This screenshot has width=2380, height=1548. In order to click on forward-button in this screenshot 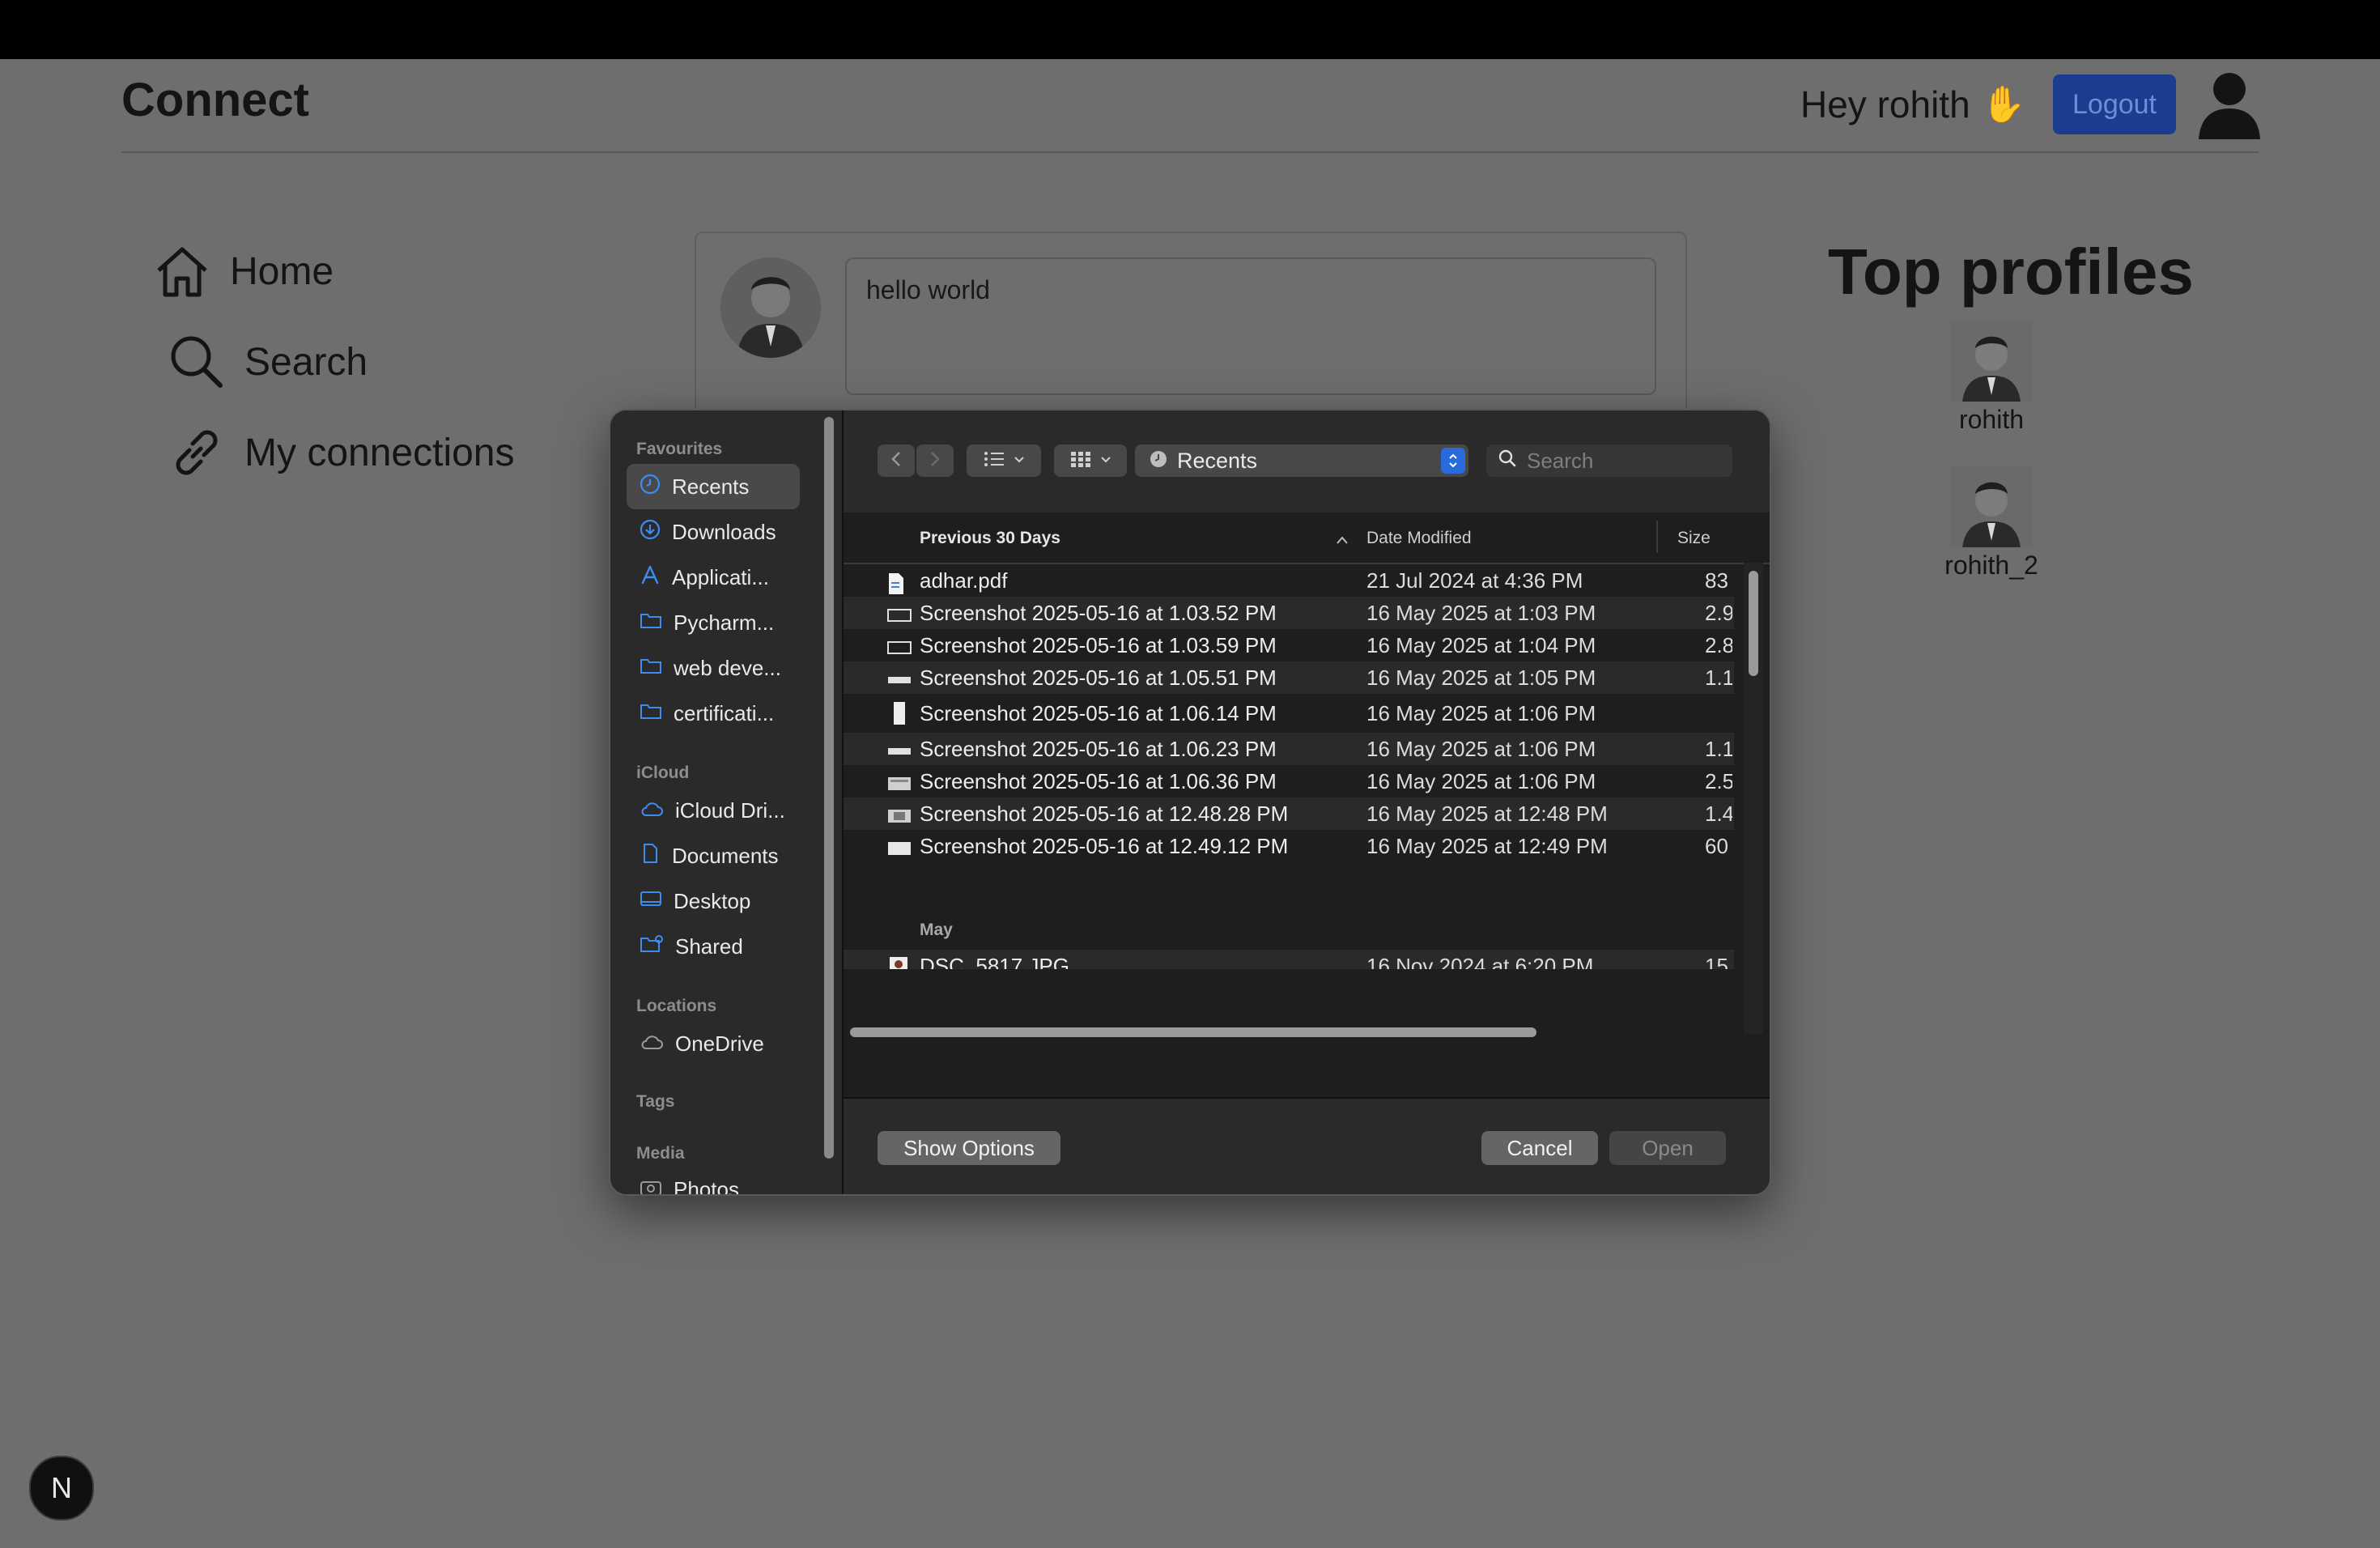, I will do `click(935, 461)`.